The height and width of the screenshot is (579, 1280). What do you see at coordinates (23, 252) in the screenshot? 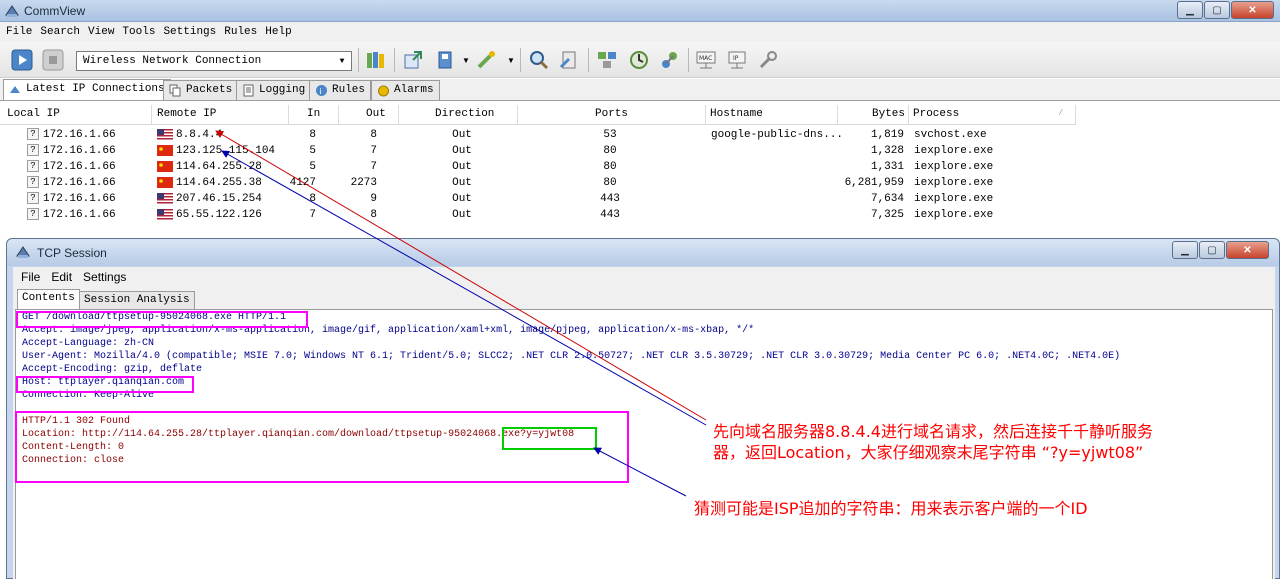
I see `tcp-session-icon` at bounding box center [23, 252].